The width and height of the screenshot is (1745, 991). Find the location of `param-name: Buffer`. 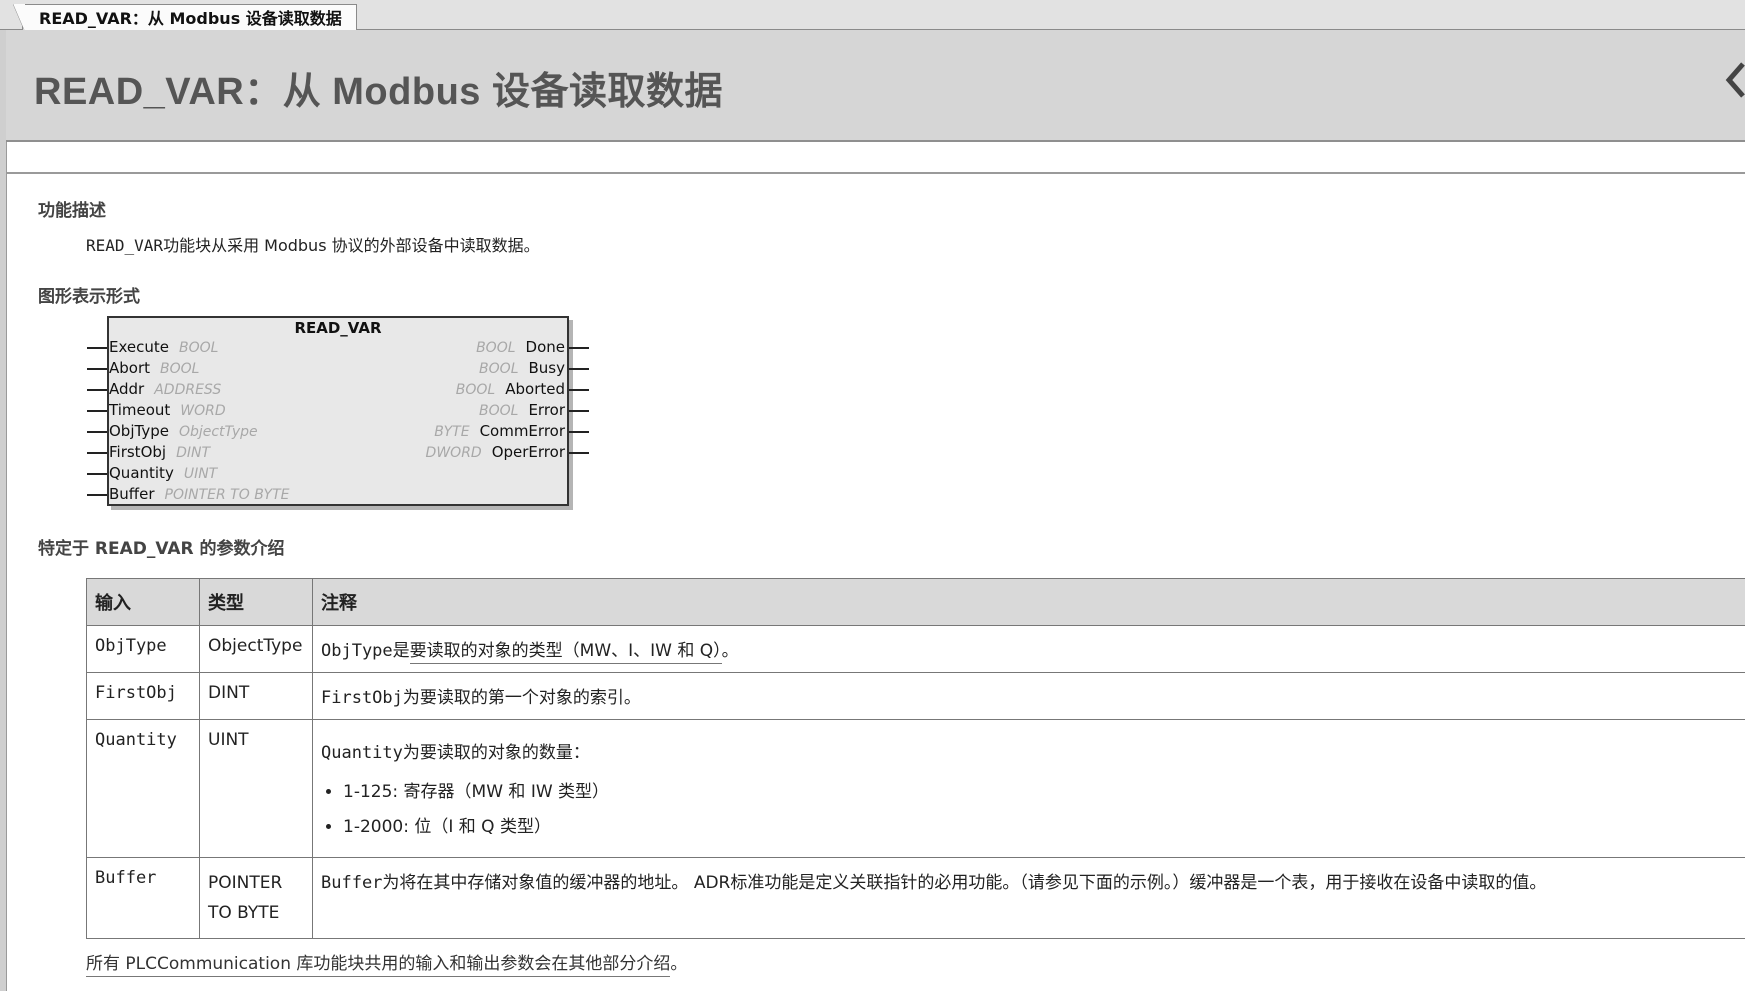

param-name: Buffer is located at coordinates (143, 898).